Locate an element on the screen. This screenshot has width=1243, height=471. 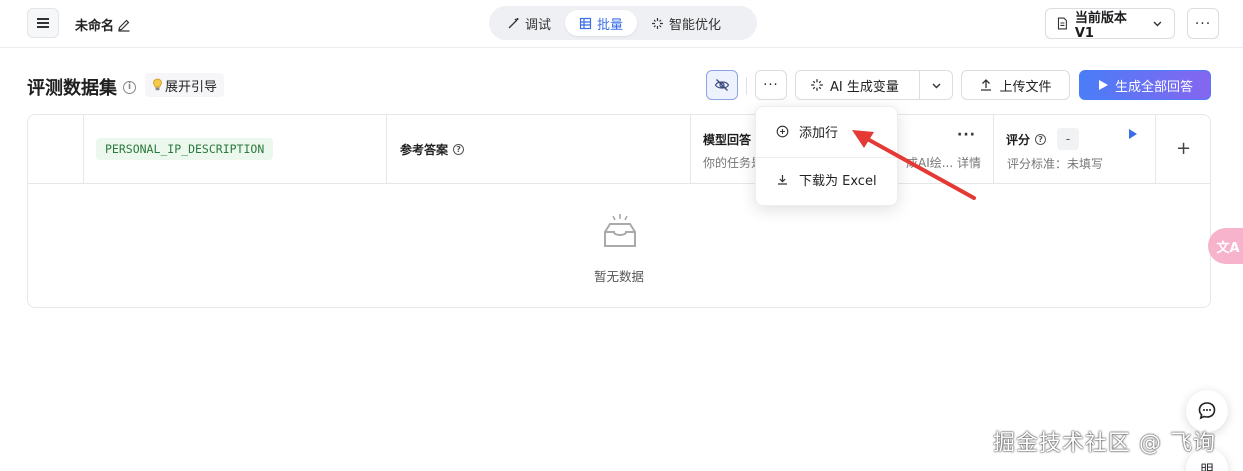
eye-off-icon is located at coordinates (722, 85).